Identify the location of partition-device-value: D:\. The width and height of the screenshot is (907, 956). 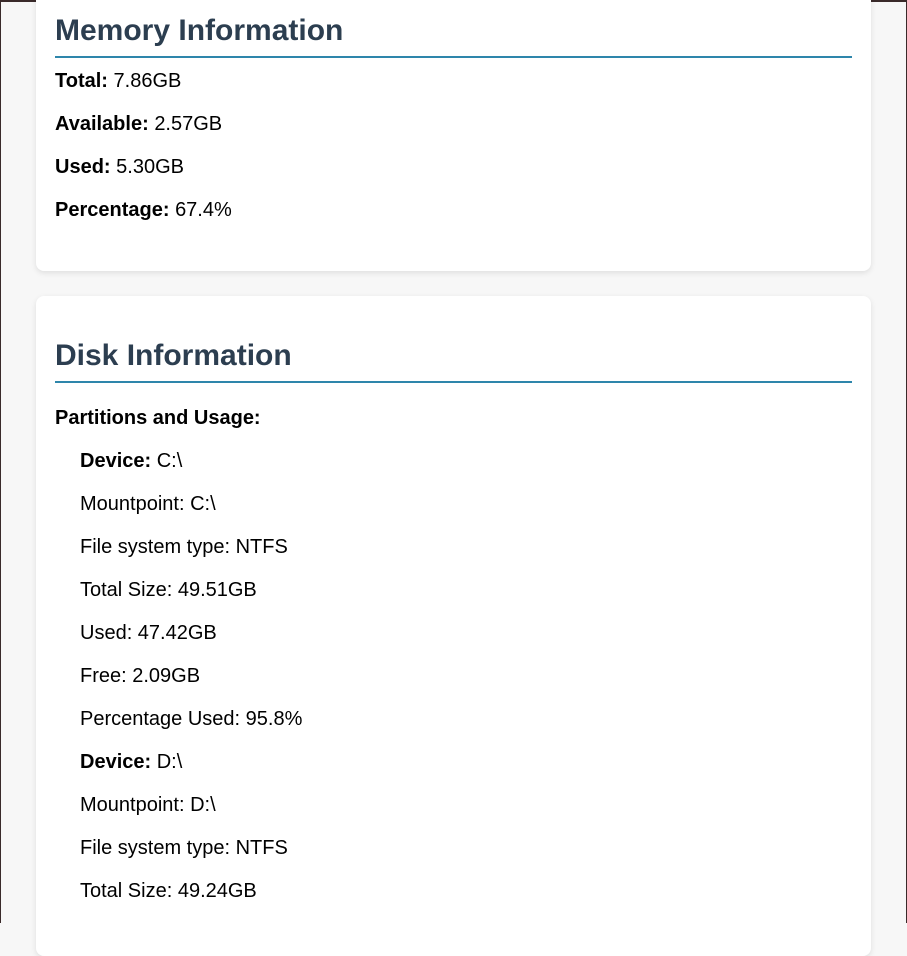
(169, 762).